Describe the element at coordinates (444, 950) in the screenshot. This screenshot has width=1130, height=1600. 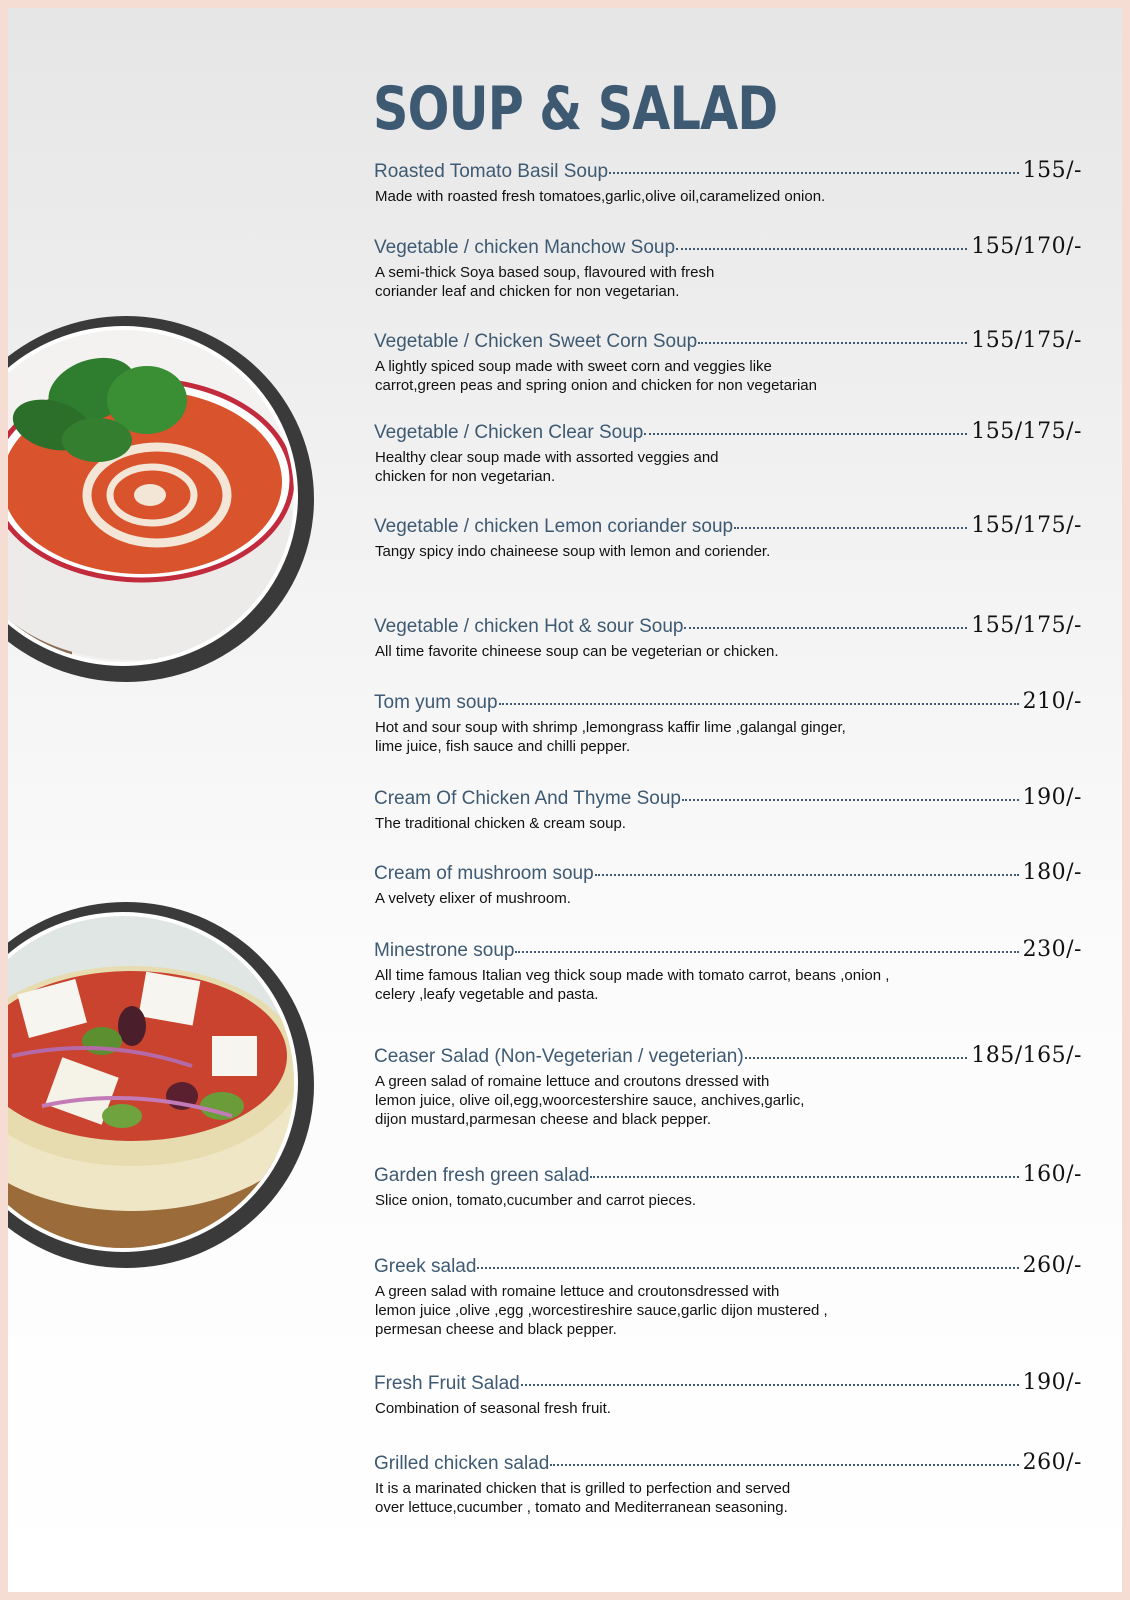
I see `menu-item-name: Minestrone soup` at that location.